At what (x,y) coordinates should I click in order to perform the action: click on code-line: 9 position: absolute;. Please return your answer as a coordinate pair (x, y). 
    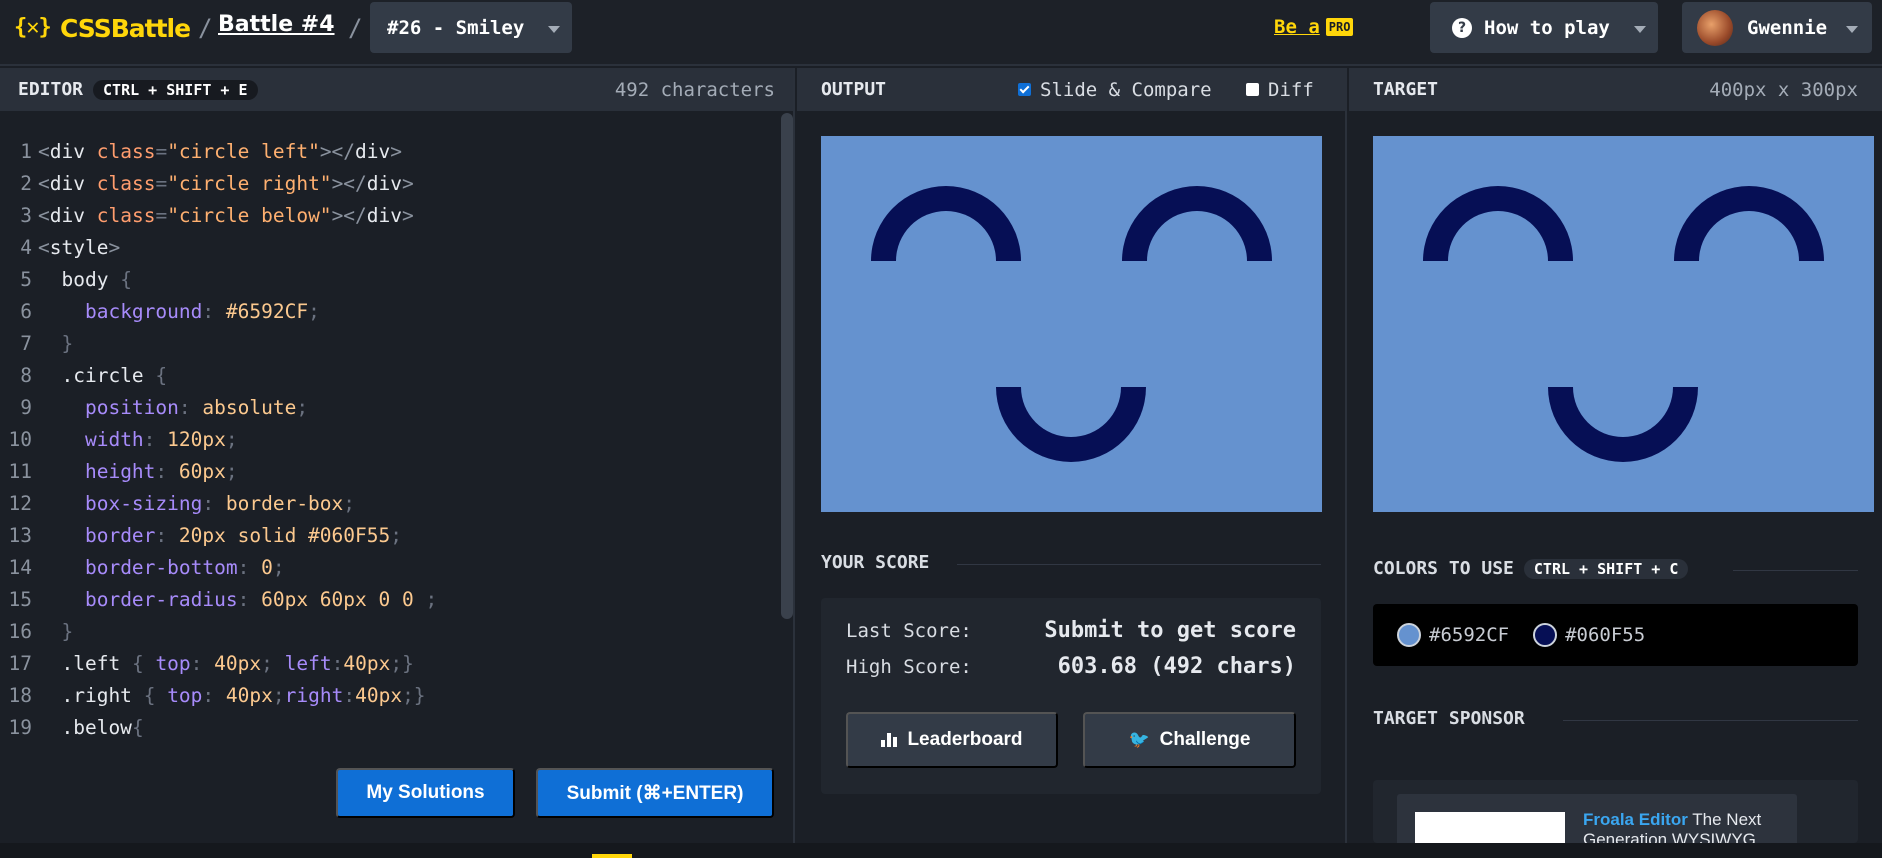
    Looking at the image, I should click on (164, 407).